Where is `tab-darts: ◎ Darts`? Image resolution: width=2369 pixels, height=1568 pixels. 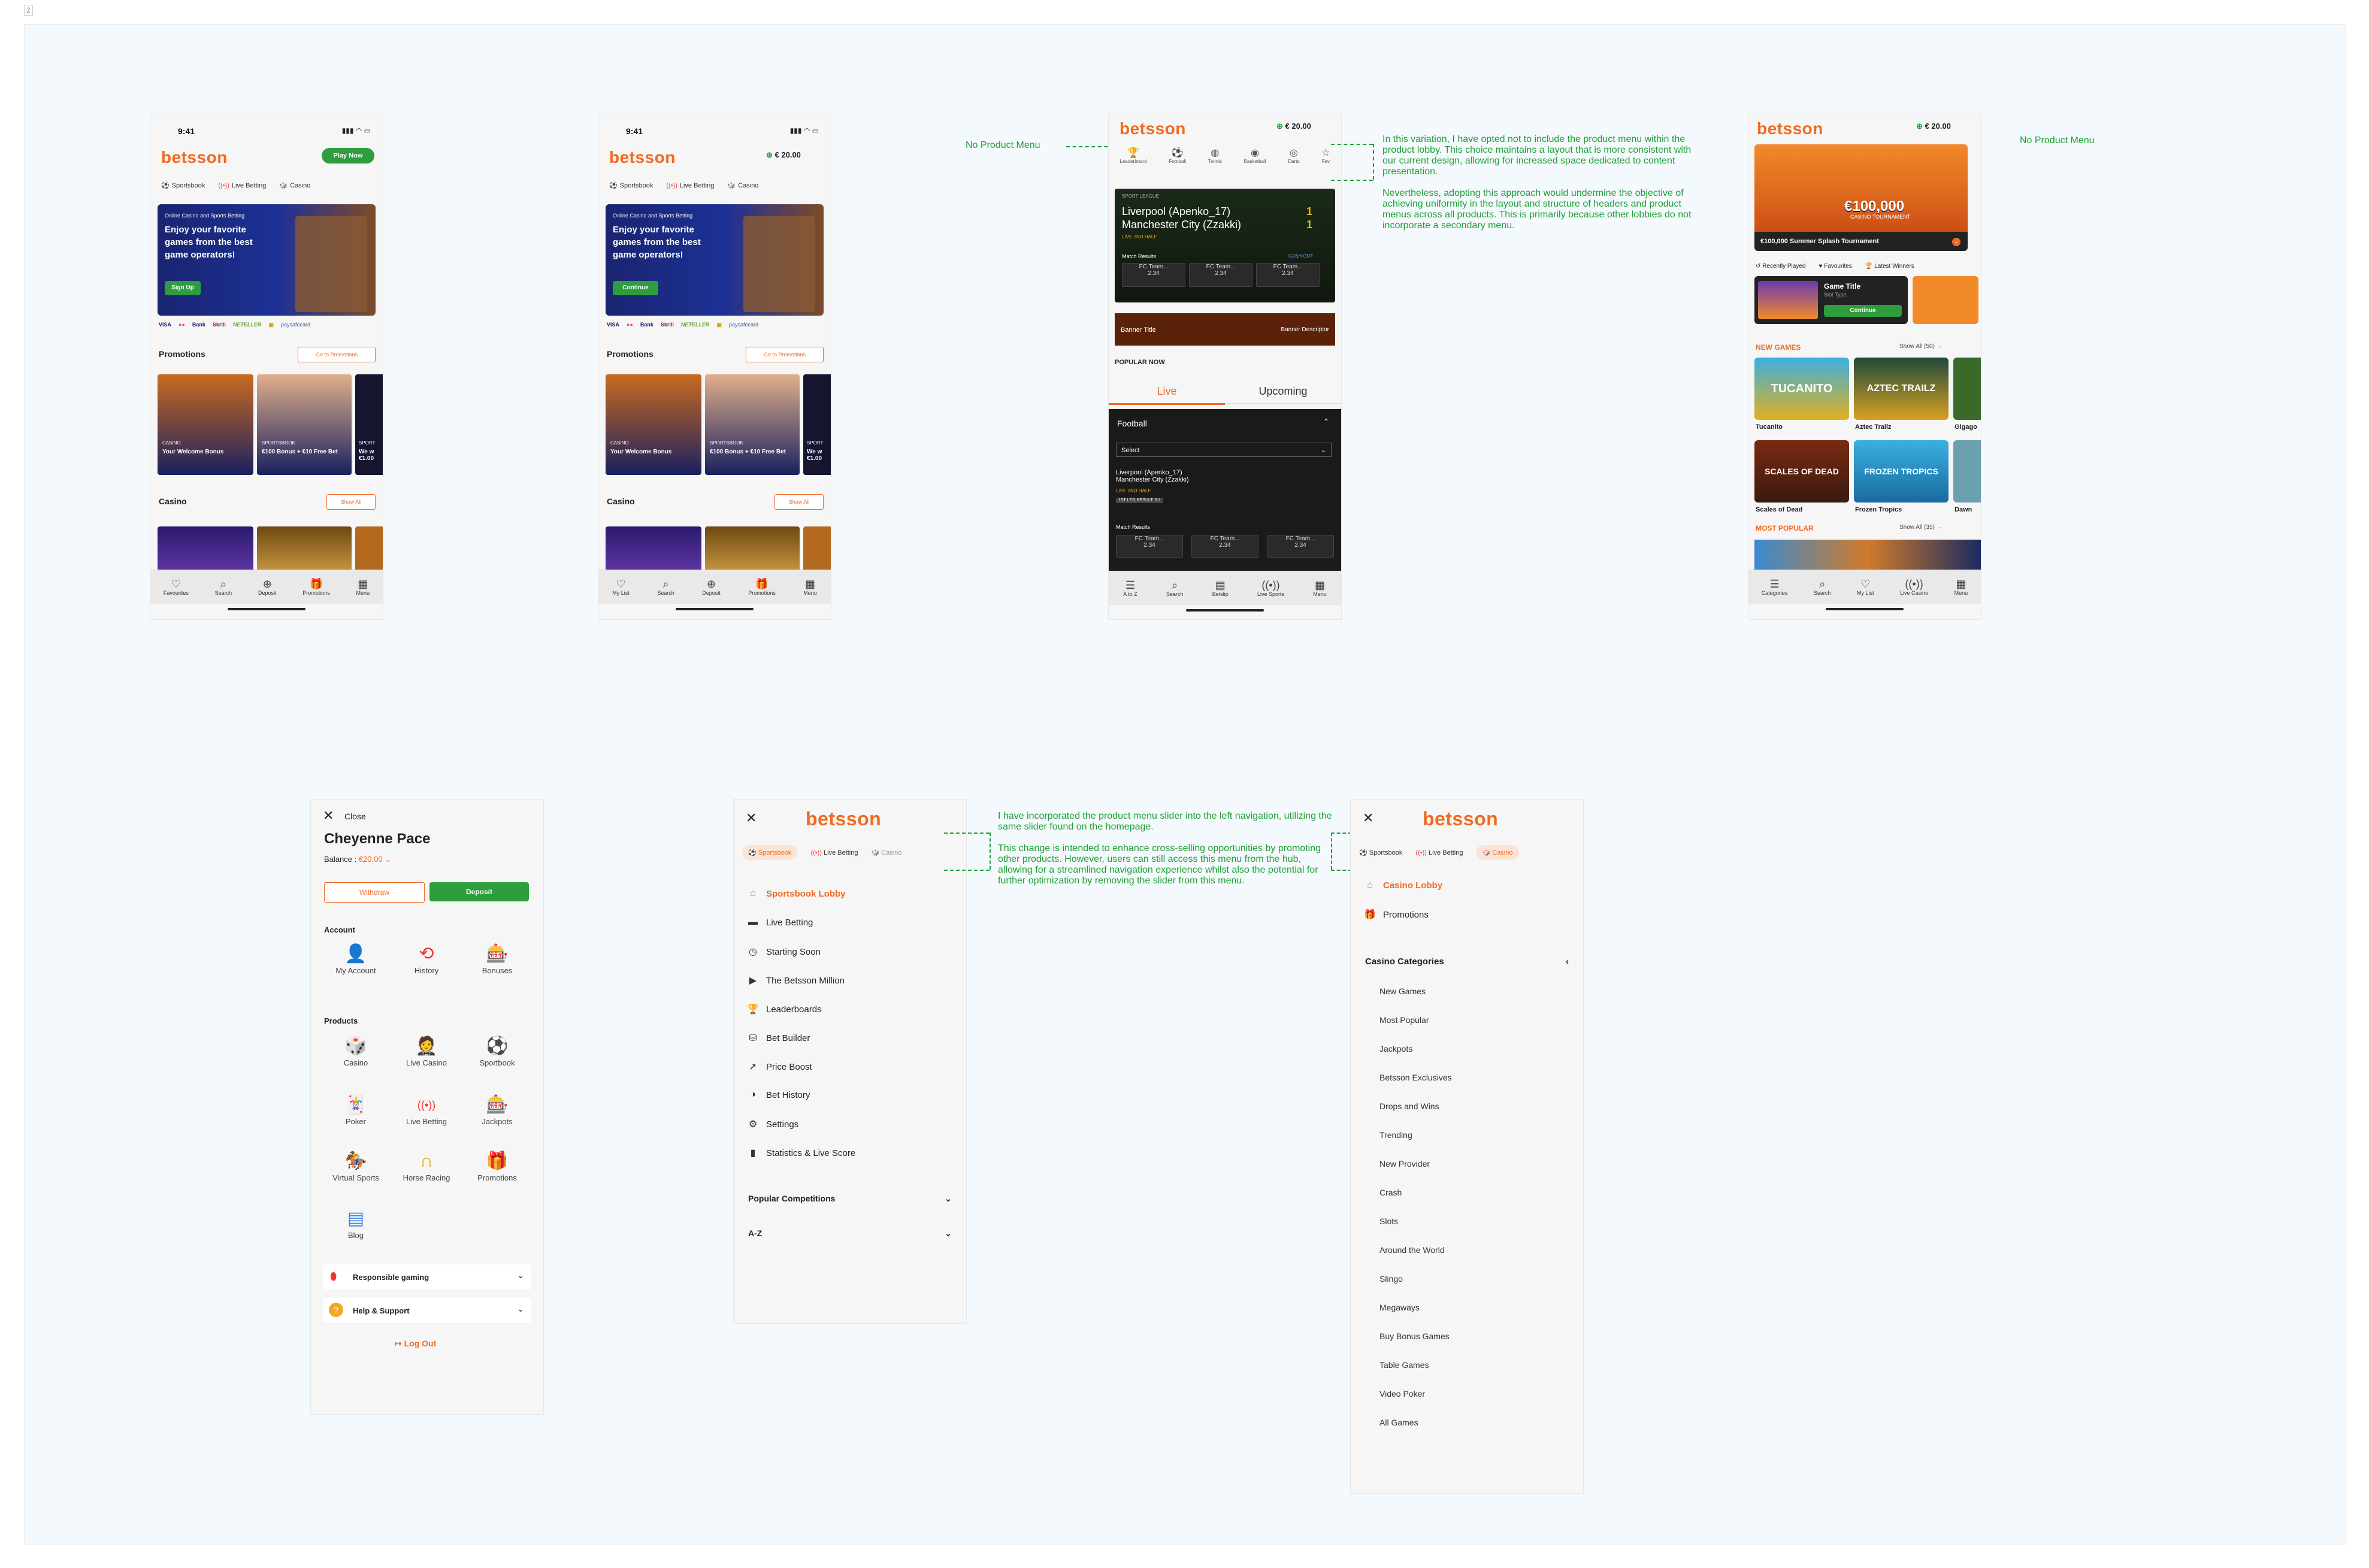
tab-darts: ◎ Darts is located at coordinates (1294, 155).